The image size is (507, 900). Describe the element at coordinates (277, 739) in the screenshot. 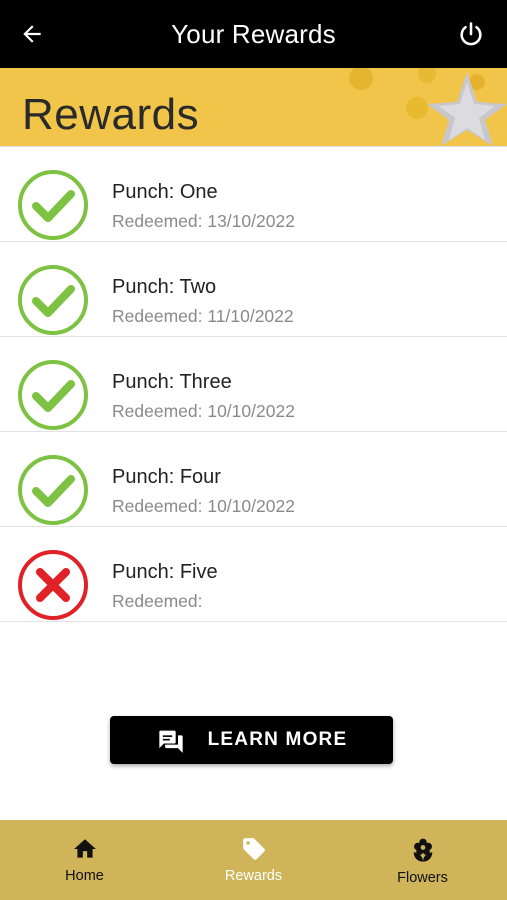

I see `learn-more-label: LEARN MORE` at that location.